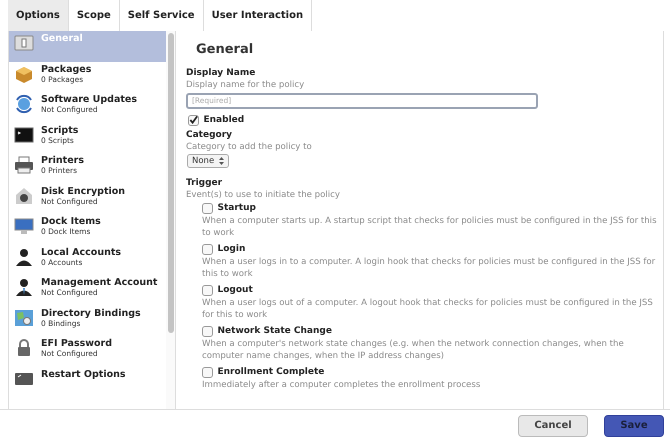 Image resolution: width=670 pixels, height=441 pixels. I want to click on event-description: Immediately after a computer completes the enrollment process, so click(342, 385).